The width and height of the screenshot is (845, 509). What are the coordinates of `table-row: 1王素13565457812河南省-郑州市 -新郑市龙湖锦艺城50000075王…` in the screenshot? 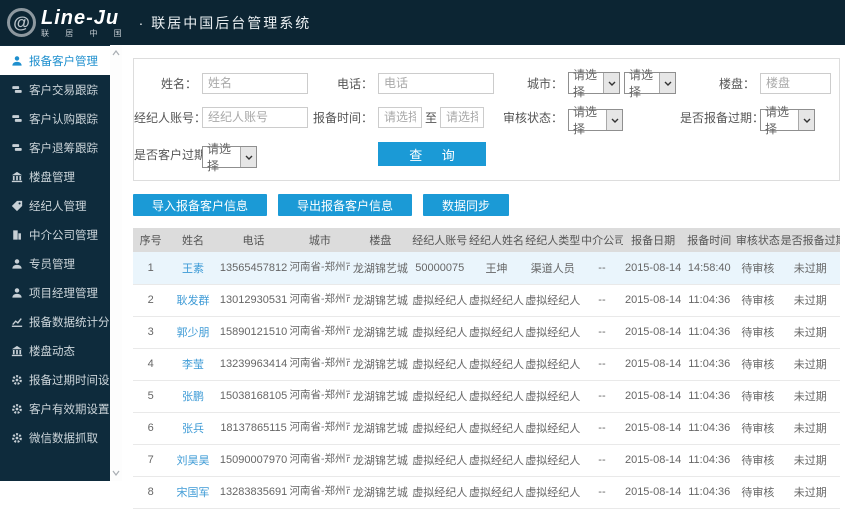 It's located at (486, 268).